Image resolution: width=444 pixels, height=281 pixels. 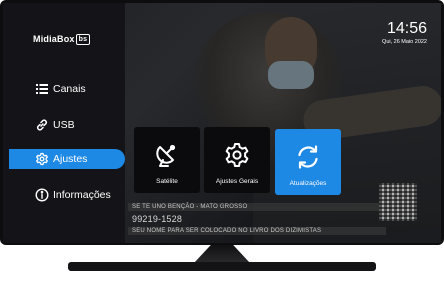 What do you see at coordinates (222, 254) in the screenshot?
I see `tv-stand-neck` at bounding box center [222, 254].